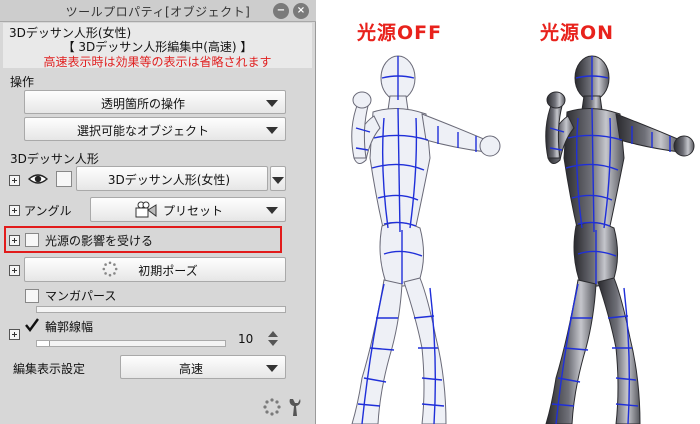  I want to click on panel-title: ツールプロパティ[オブジェクト], so click(158, 12).